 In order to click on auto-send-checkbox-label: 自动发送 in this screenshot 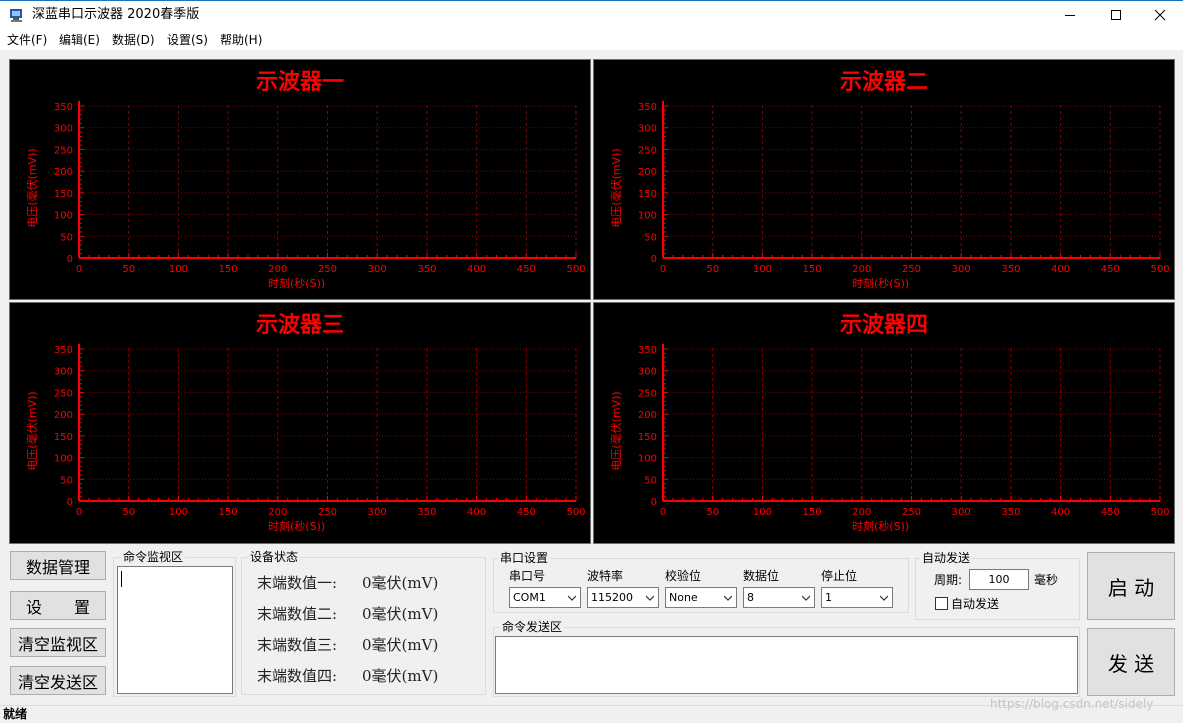, I will do `click(975, 604)`.